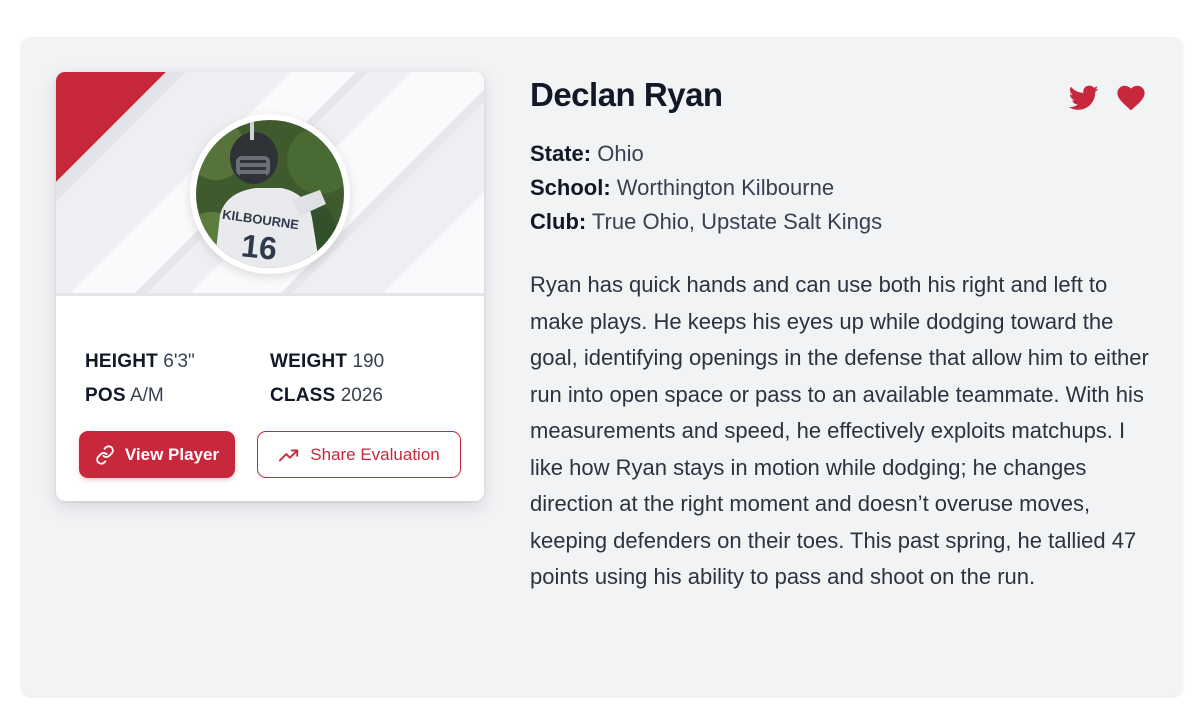 This screenshot has width=1200, height=717. I want to click on school-row: School: Worthington Kilbourne, so click(706, 188).